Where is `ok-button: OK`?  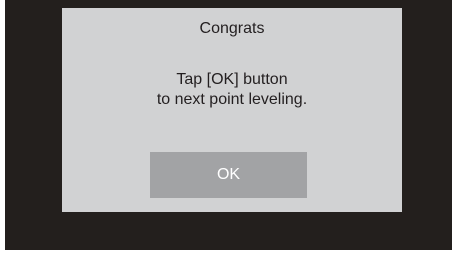
ok-button: OK is located at coordinates (228, 175).